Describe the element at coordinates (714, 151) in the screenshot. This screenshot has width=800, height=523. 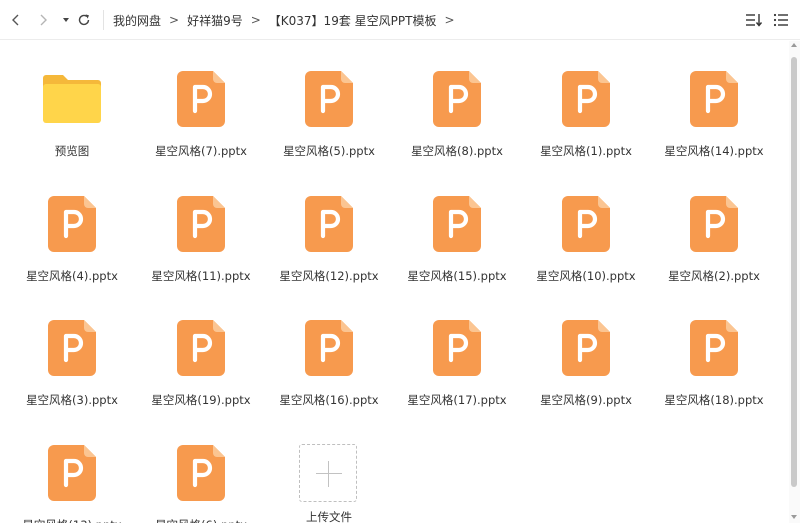
I see `file-name: 星空风格(14).pptx` at that location.